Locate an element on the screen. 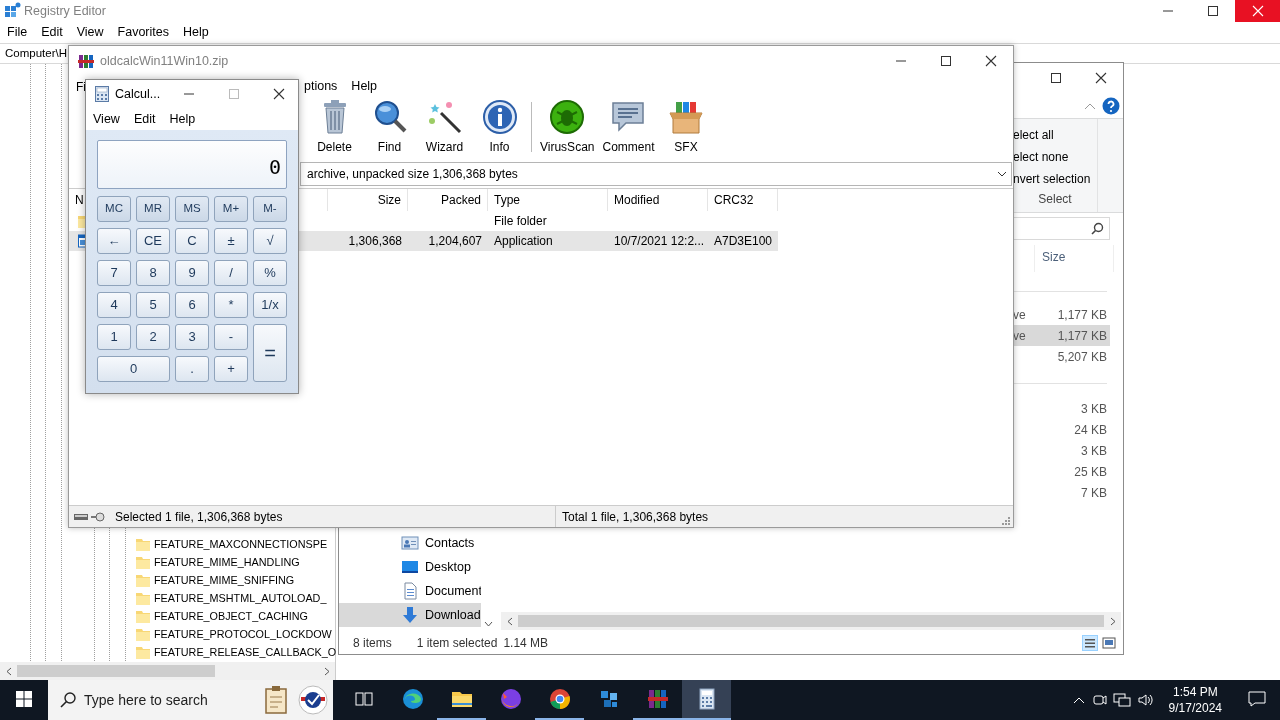 The height and width of the screenshot is (720, 1280). nav-item: Desktop is located at coordinates (410, 567).